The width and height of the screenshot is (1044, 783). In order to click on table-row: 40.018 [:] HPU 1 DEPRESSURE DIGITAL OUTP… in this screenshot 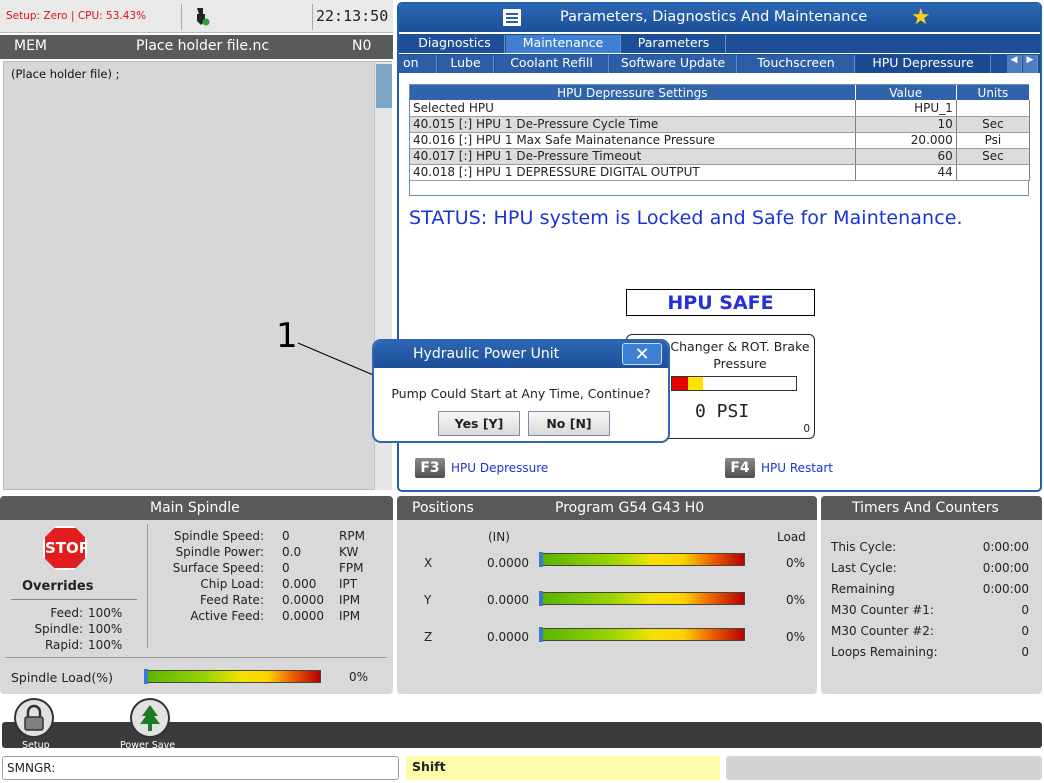, I will do `click(720, 172)`.